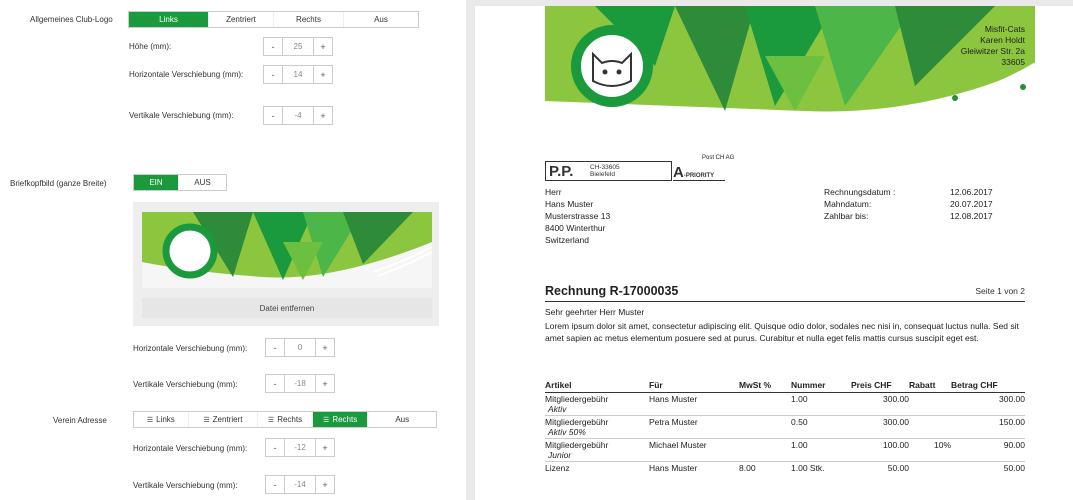 The height and width of the screenshot is (500, 1073). What do you see at coordinates (190, 448) in the screenshot?
I see `address-hshift-label: Horizontale Verschiebung (mm):` at bounding box center [190, 448].